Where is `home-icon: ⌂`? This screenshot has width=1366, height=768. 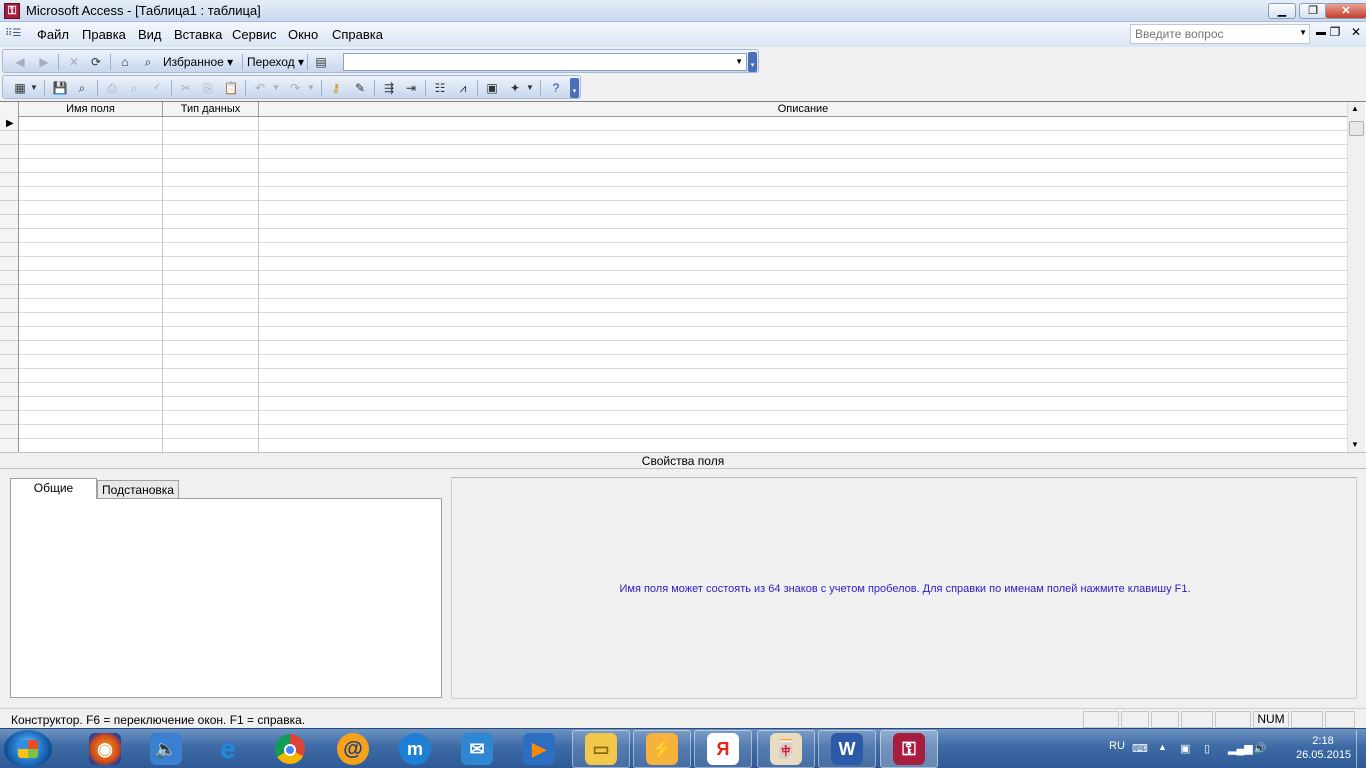
home-icon: ⌂ is located at coordinates (125, 62).